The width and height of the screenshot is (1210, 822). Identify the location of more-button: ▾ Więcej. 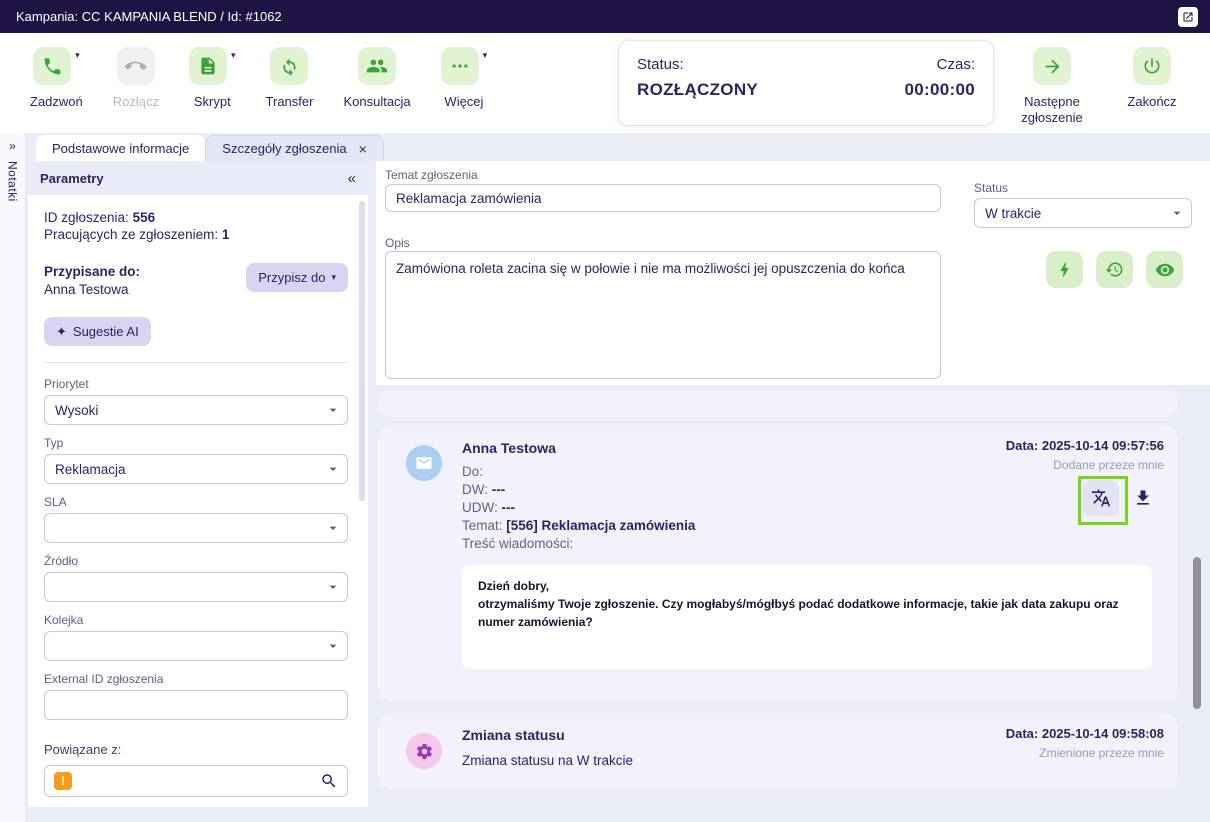
(463, 78).